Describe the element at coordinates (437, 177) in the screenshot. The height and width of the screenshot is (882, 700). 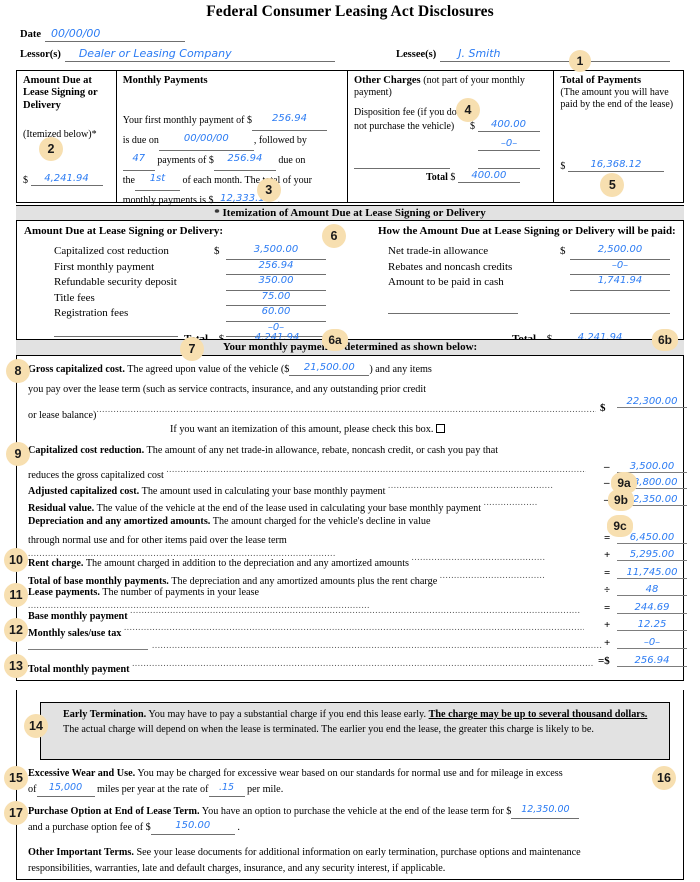
I see `other-charges-total-label: Total` at that location.